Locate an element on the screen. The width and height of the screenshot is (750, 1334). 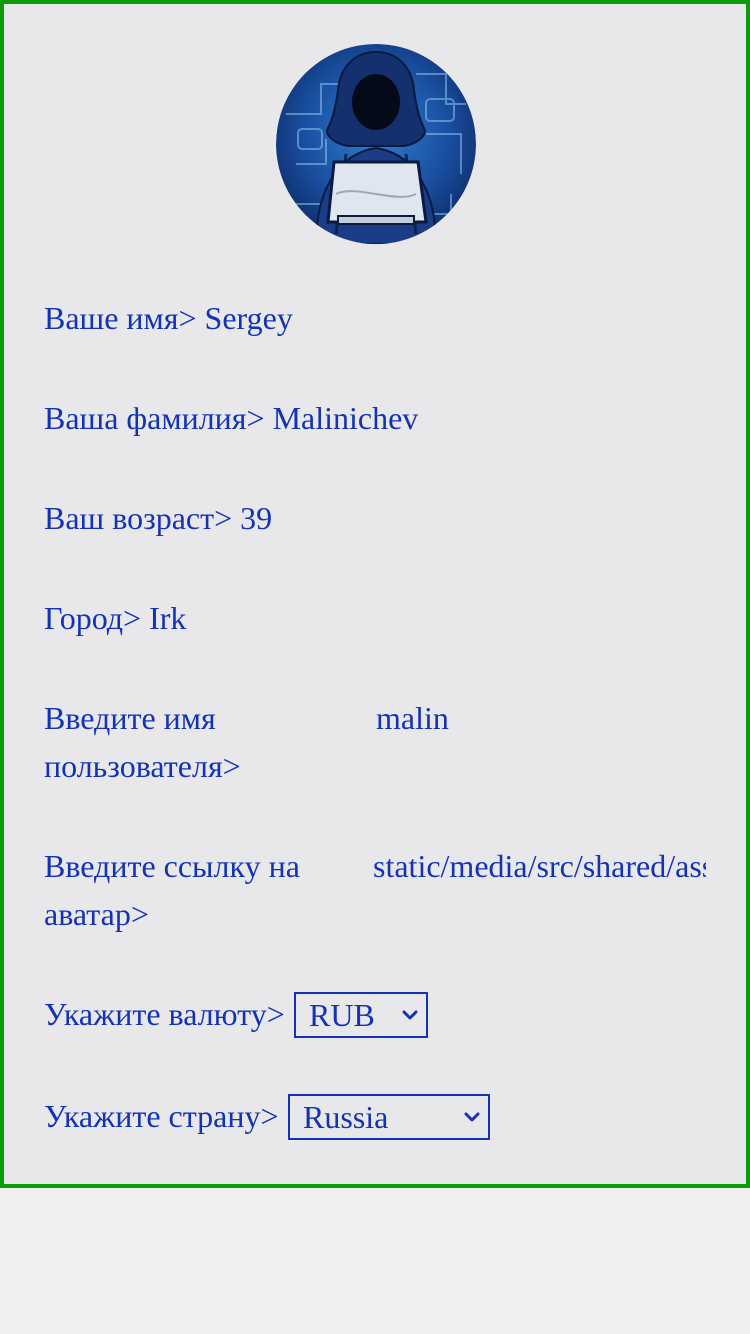
last-name-row: Ваша фамилия> Malinichev is located at coordinates (231, 418).